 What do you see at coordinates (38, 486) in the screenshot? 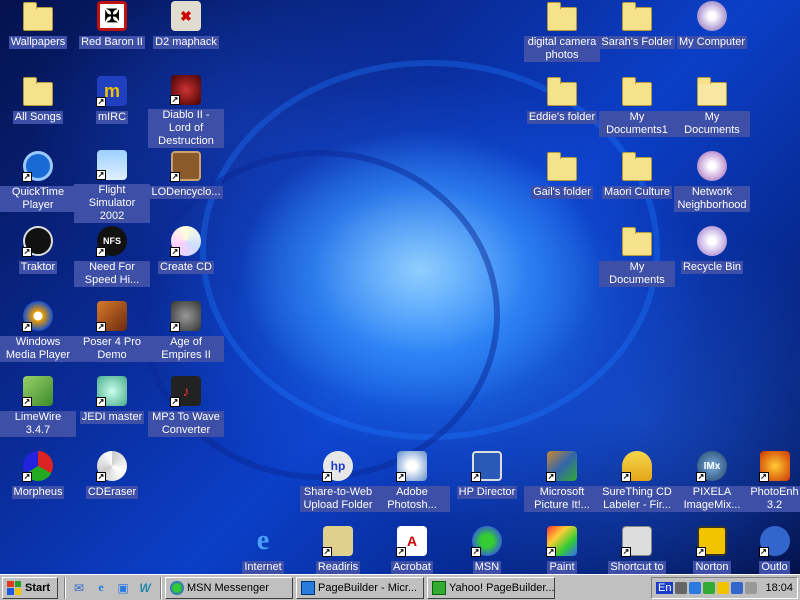
I see `desktop-icon-morpheus: ↗ Morpheus` at bounding box center [38, 486].